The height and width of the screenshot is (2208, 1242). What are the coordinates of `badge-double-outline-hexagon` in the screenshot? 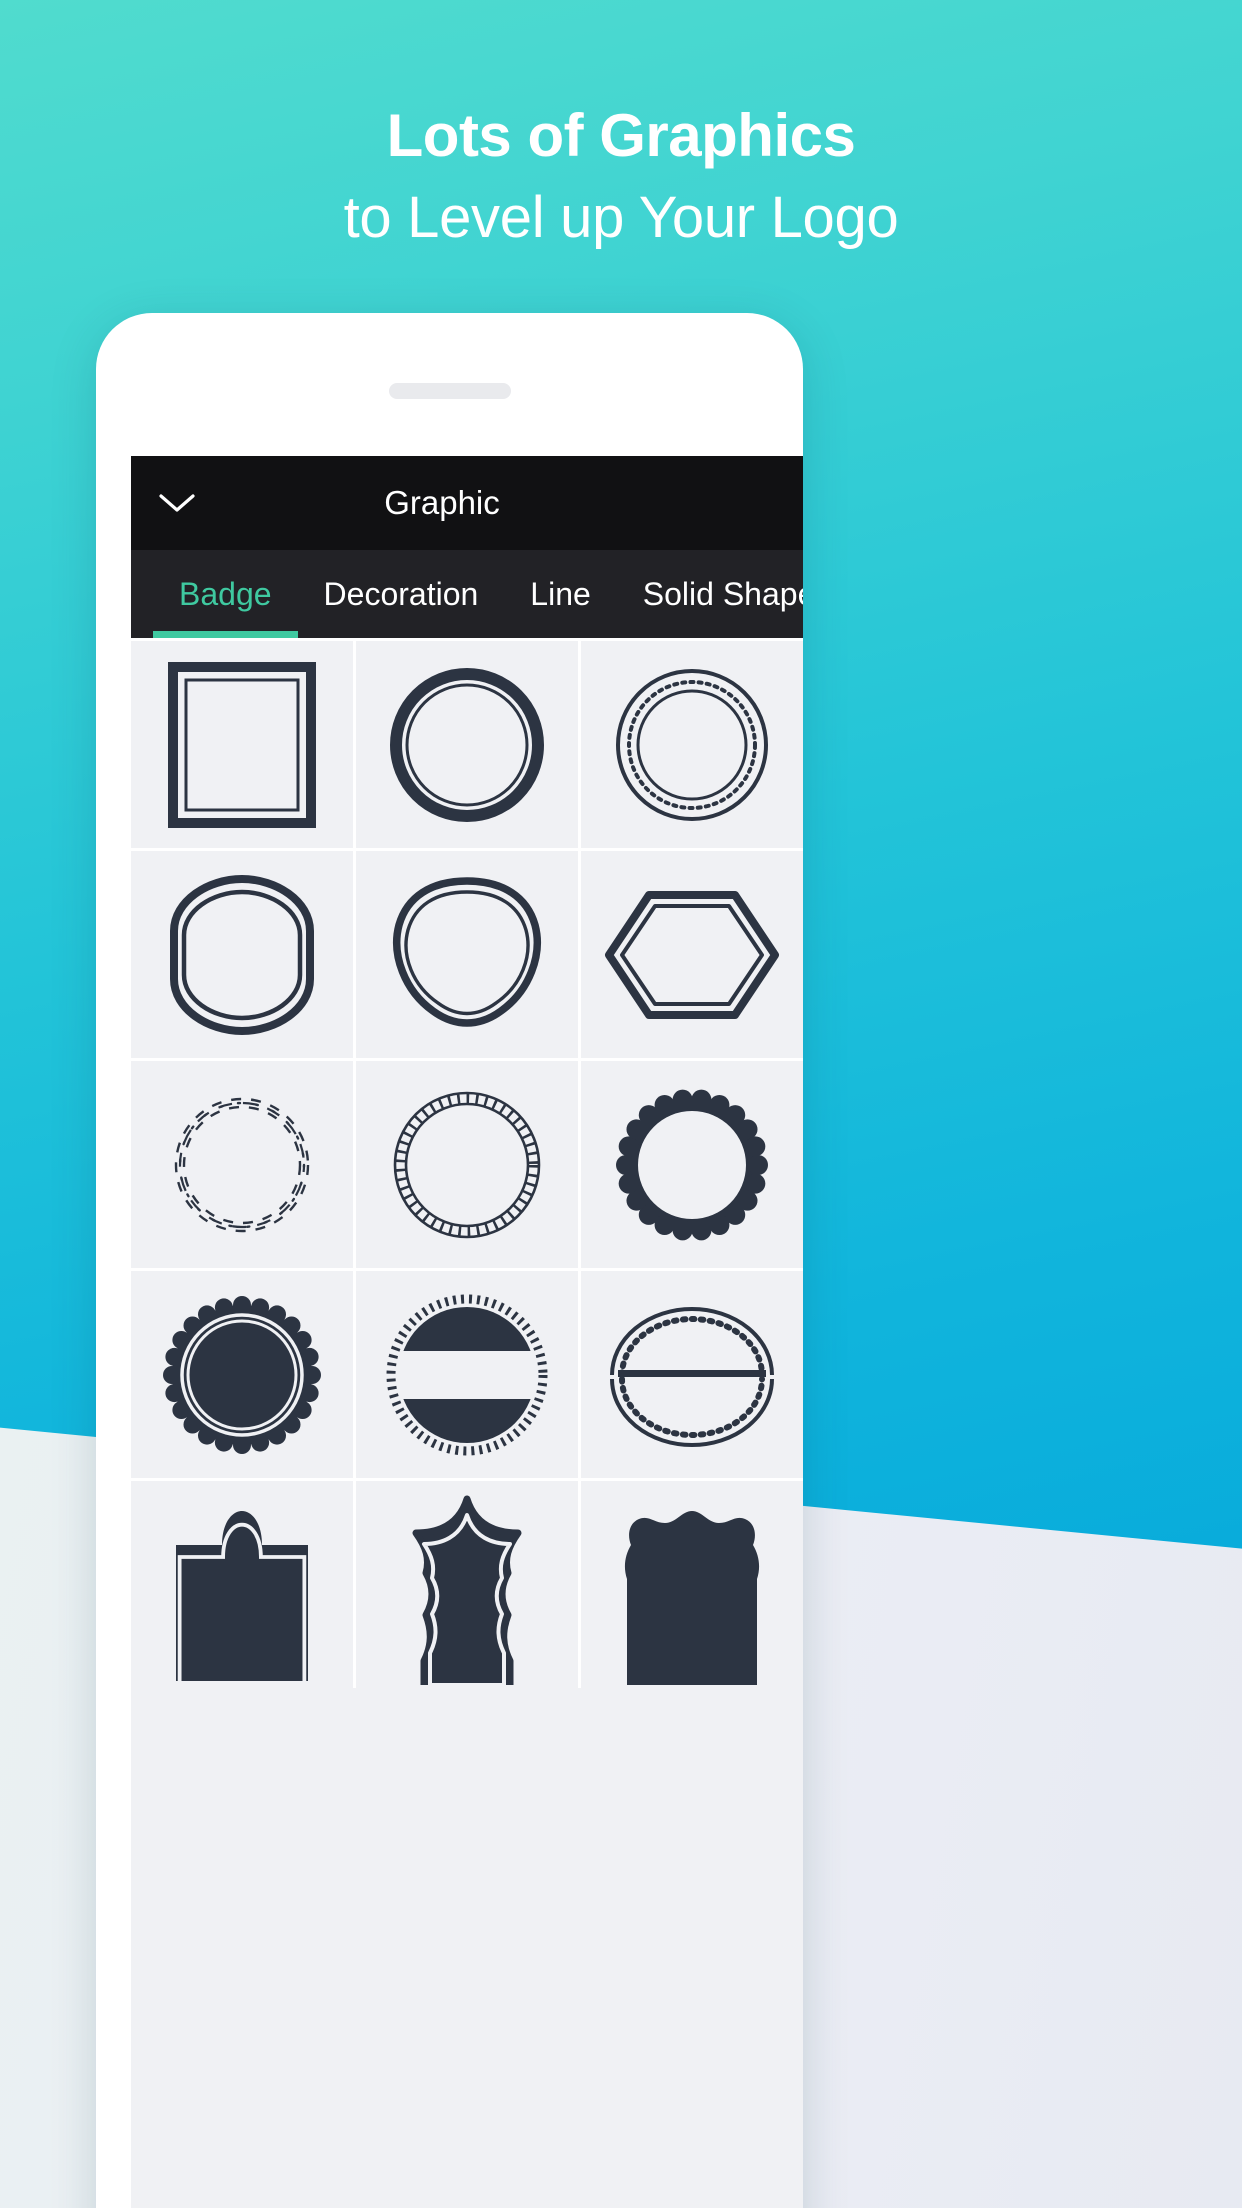 It's located at (242, 954).